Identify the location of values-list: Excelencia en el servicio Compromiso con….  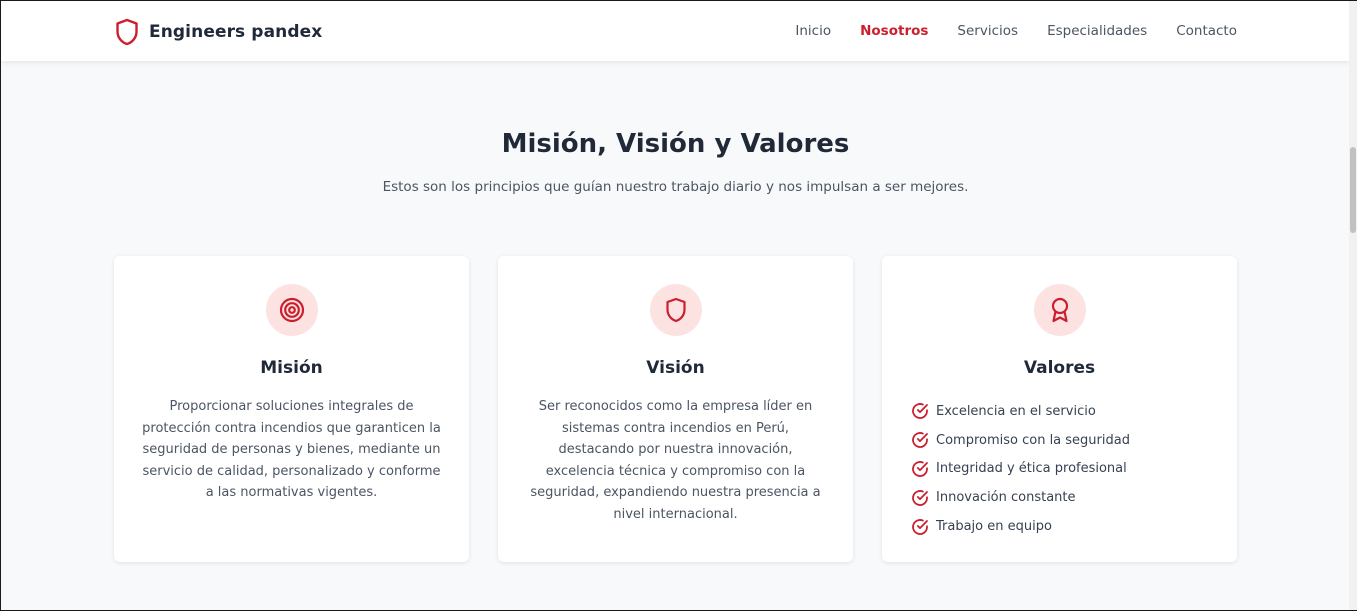
(1020, 469).